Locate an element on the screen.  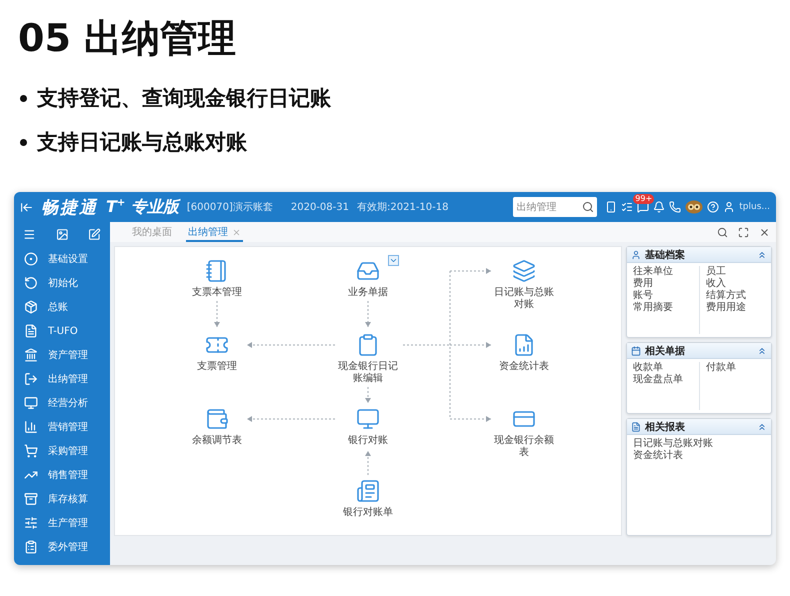
workflow-node: 现金银行余额表 is located at coordinates (524, 433).